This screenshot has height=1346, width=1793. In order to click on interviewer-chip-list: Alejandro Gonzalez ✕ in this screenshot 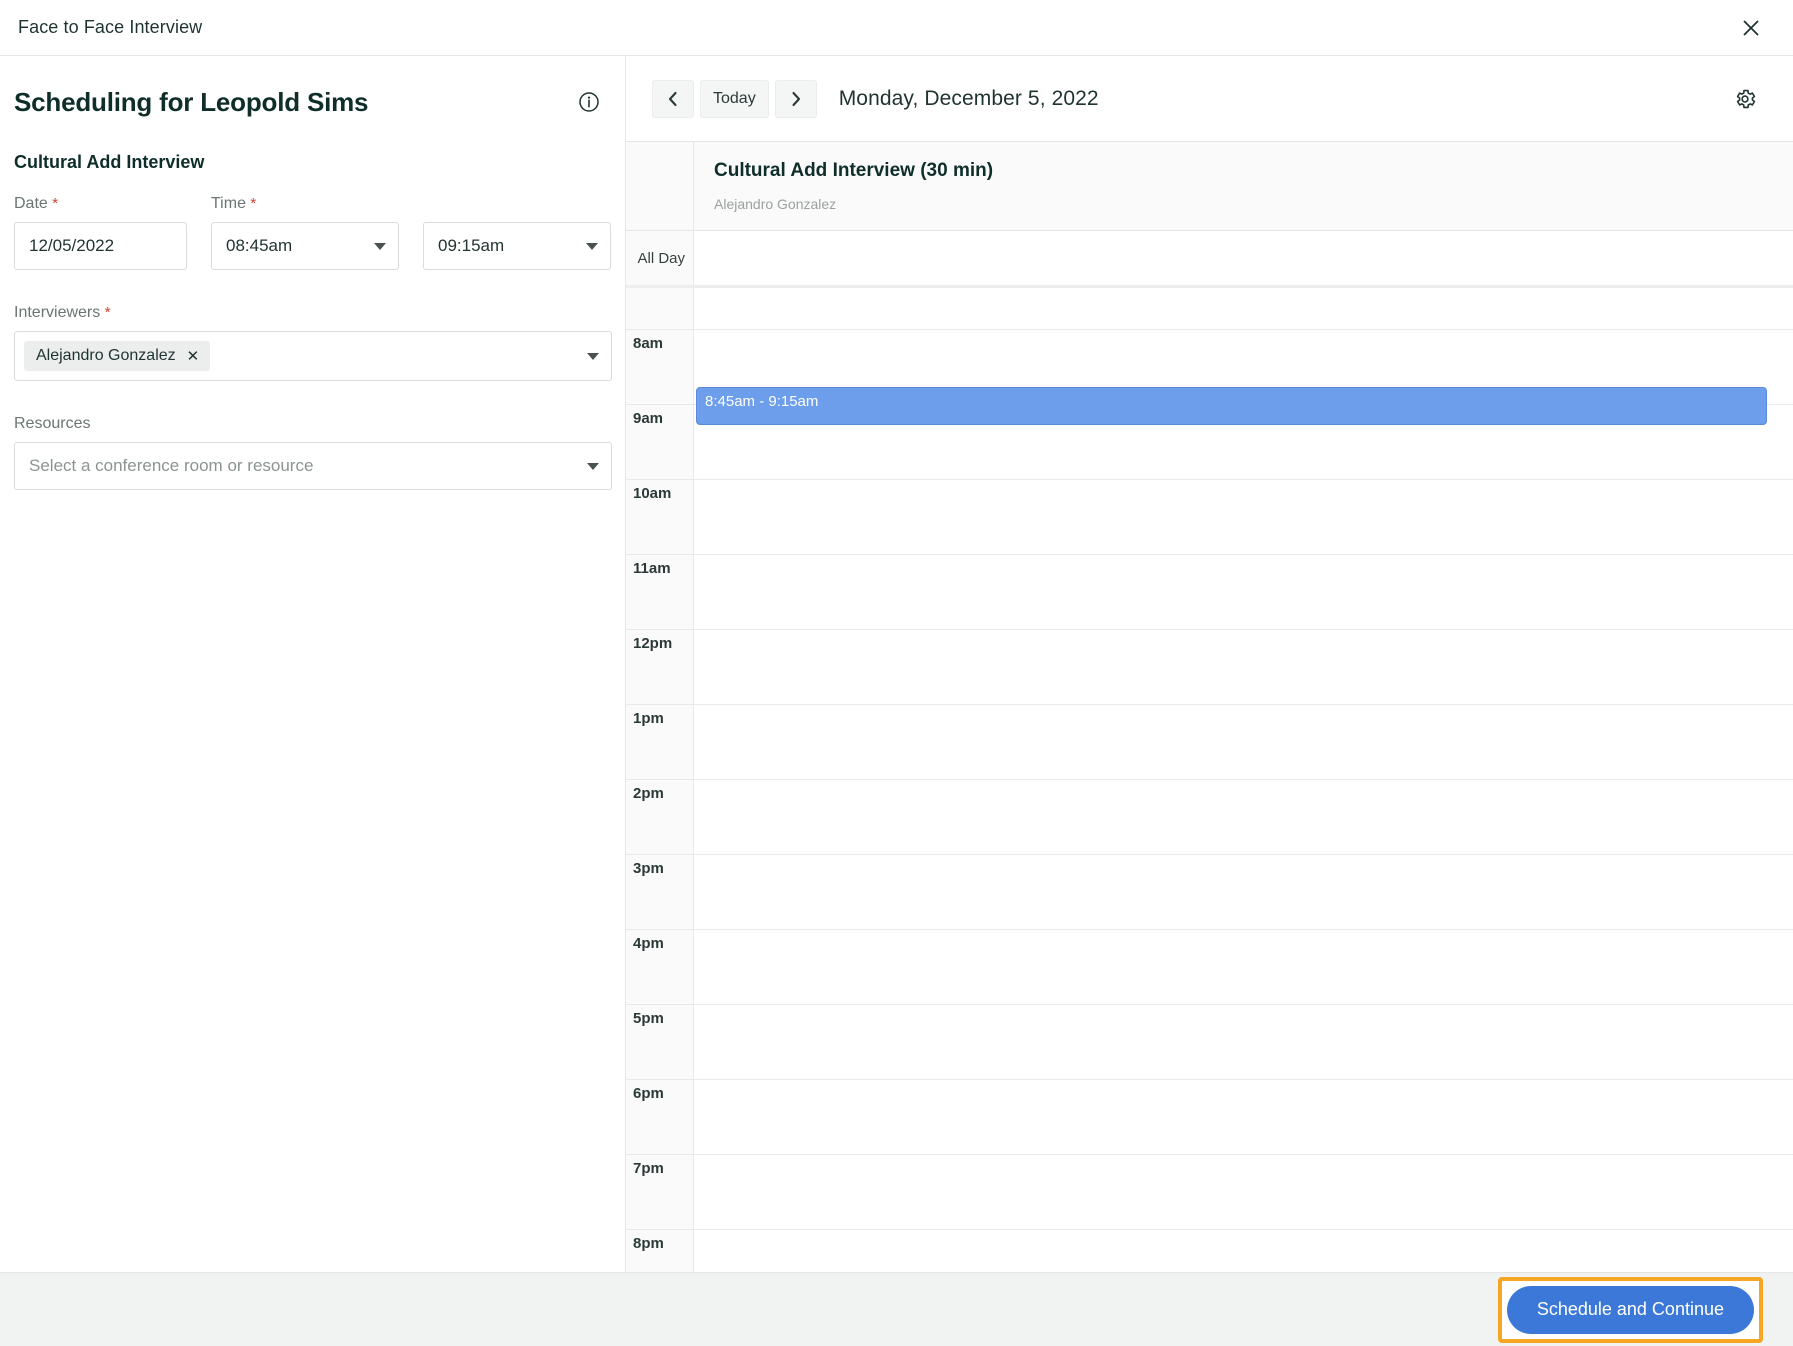, I will do `click(301, 356)`.